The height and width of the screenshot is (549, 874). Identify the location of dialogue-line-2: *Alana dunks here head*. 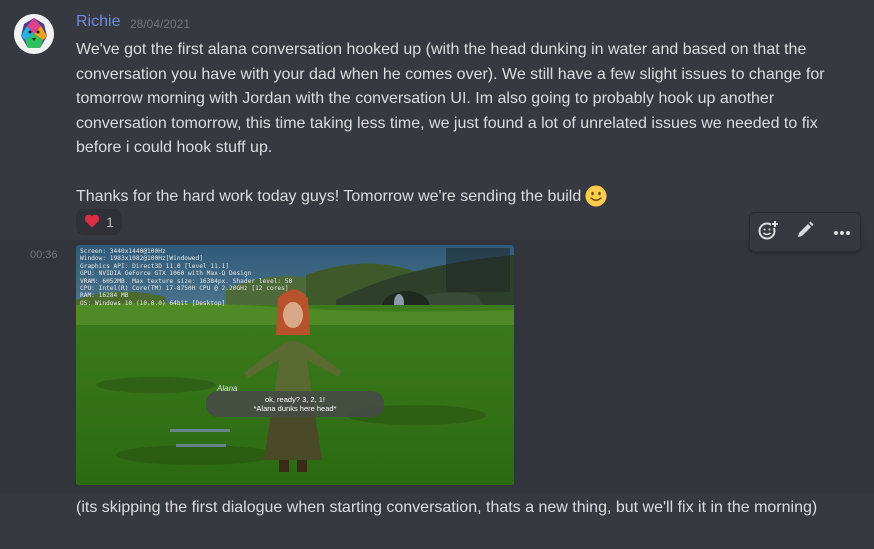
(295, 408).